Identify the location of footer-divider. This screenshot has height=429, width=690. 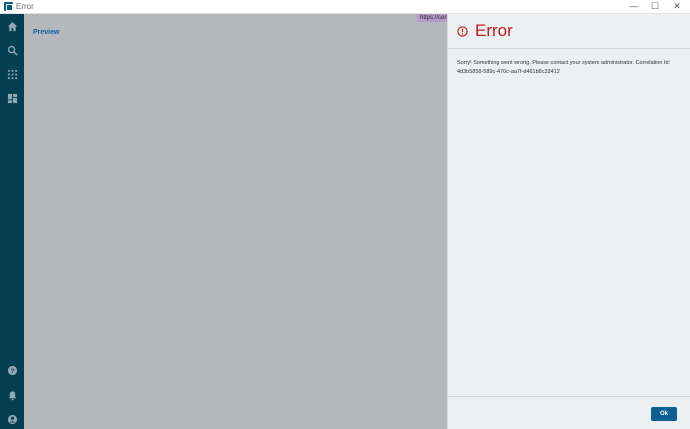
(569, 396).